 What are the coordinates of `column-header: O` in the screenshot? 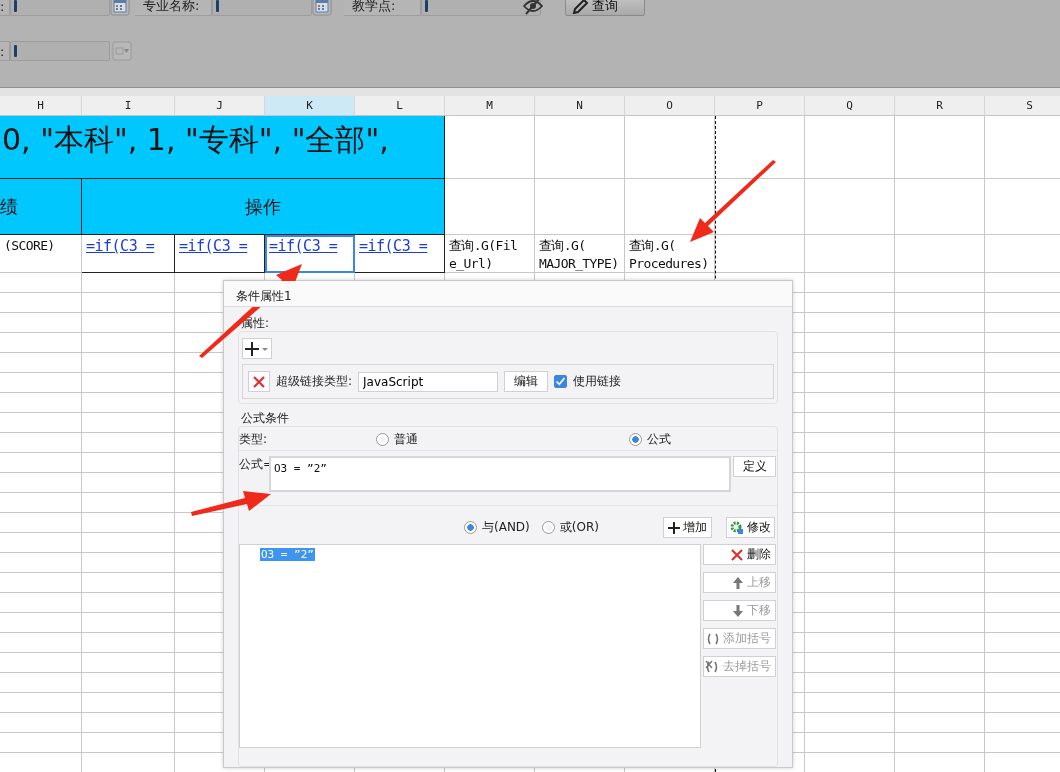 It's located at (670, 106).